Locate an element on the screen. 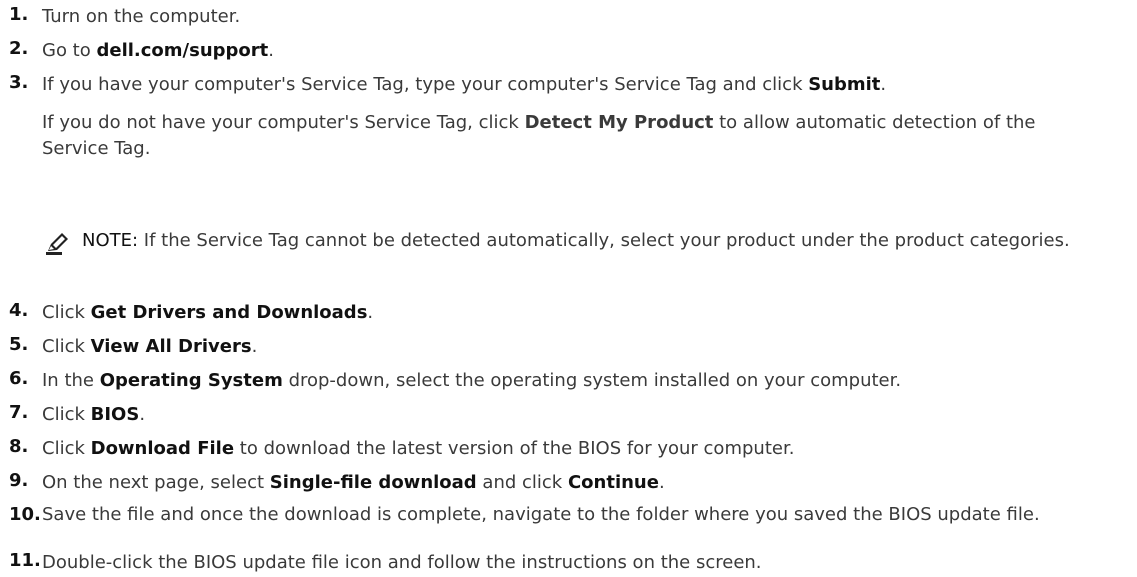  step-text: Turn on the computer. is located at coordinates (587, 17).